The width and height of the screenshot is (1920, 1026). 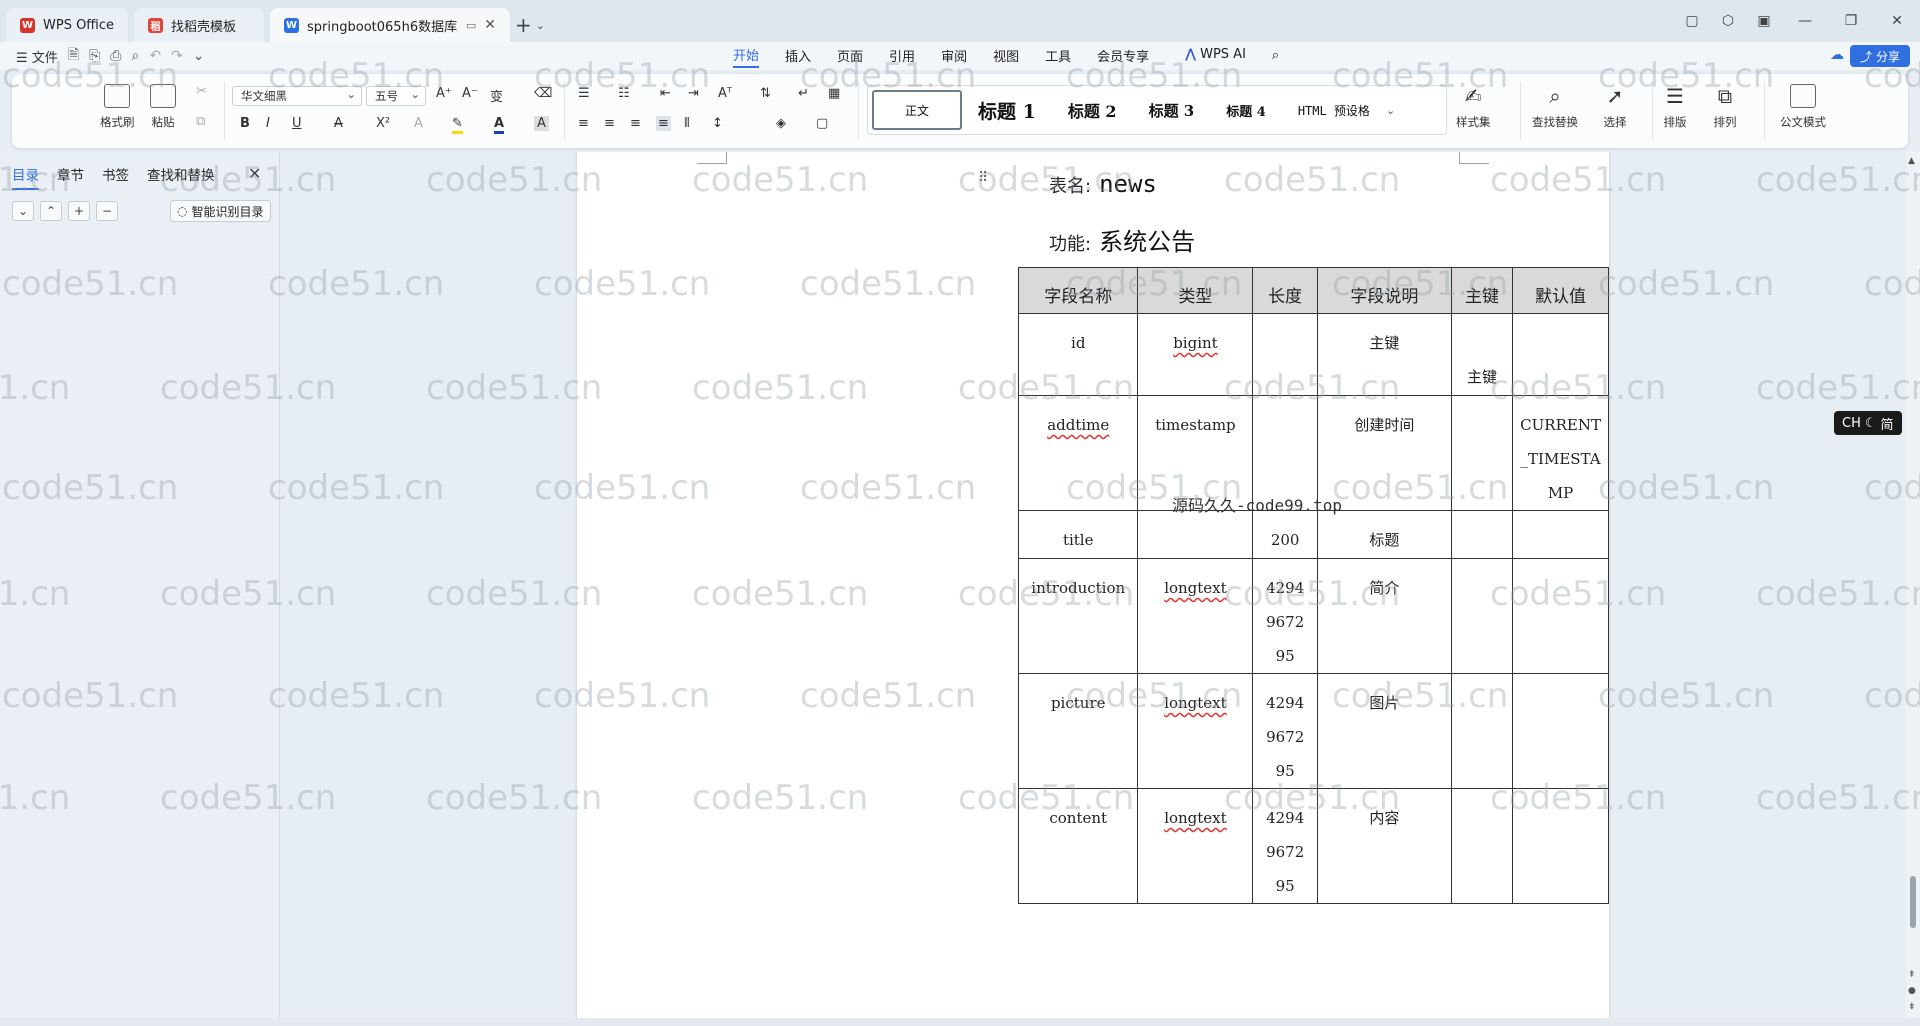 I want to click on underline-icon: U, so click(x=297, y=123).